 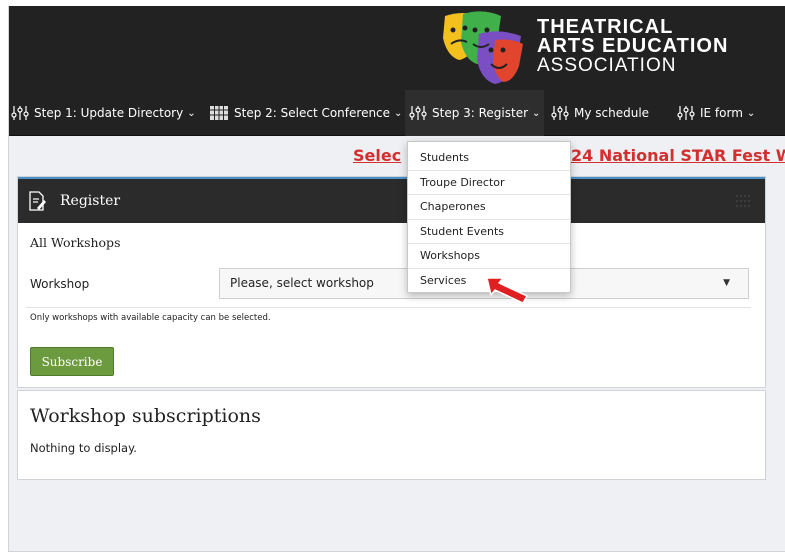 I want to click on nav-step3-register: Step 3: Register ⌄, so click(x=475, y=113).